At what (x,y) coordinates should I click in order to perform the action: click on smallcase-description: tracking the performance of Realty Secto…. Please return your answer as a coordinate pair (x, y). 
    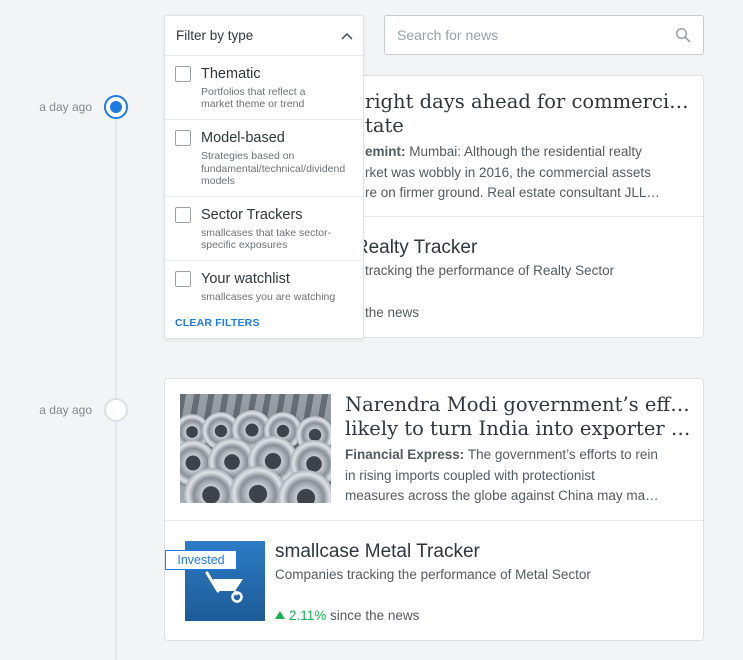
    Looking at the image, I should click on (490, 270).